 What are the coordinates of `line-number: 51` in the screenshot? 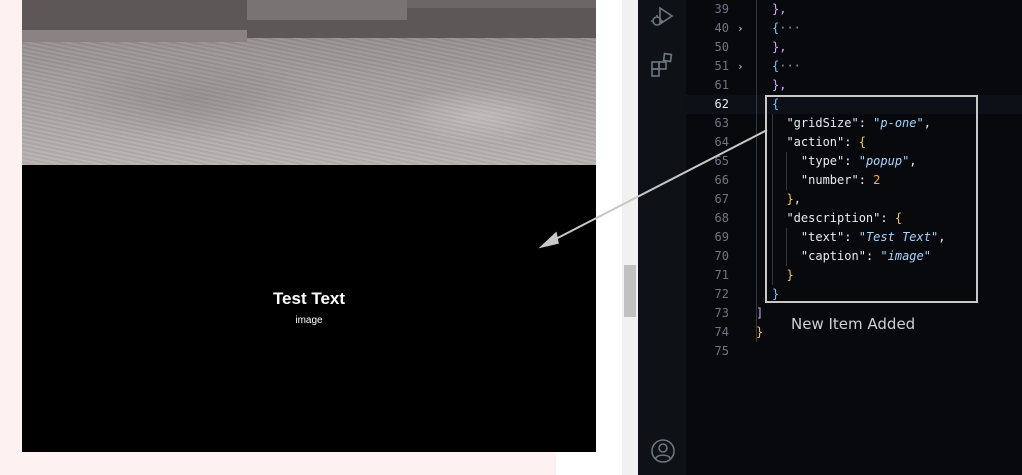 It's located at (721, 66).